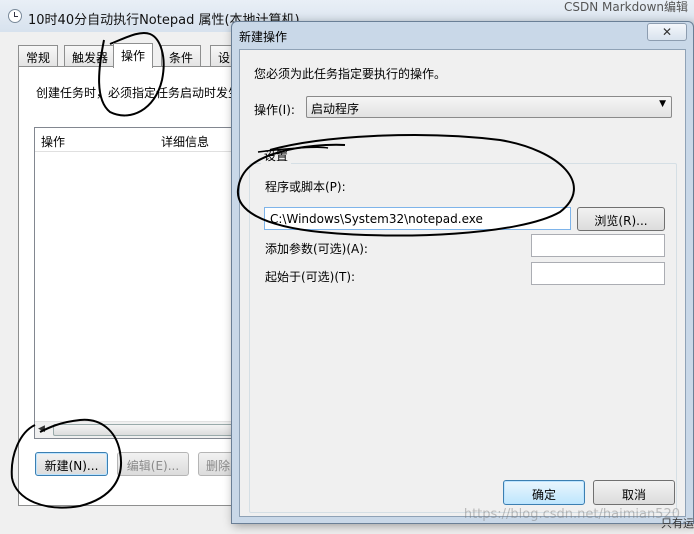 This screenshot has height=534, width=694. I want to click on dialog-titlebar: 新建操作 ✕, so click(462, 35).